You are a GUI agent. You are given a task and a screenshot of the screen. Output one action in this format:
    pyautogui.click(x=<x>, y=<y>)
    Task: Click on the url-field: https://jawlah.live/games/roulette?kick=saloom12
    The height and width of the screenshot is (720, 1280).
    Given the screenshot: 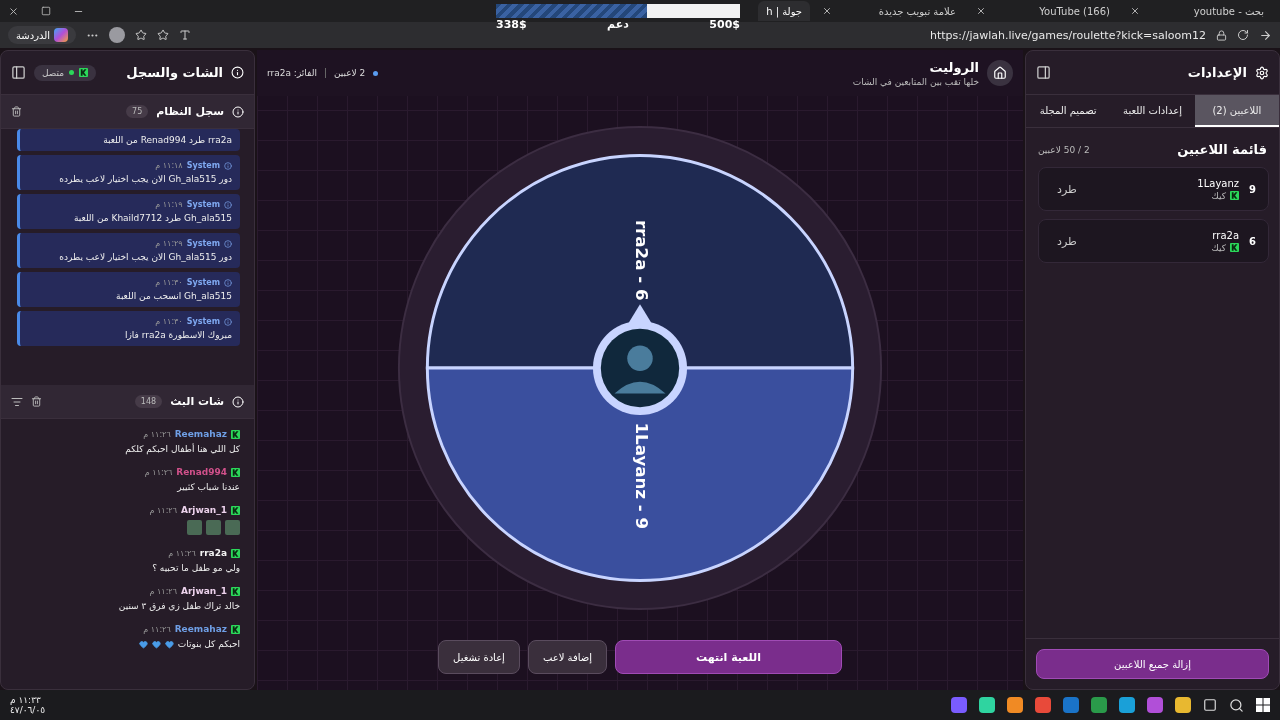 What is the action you would take?
    pyautogui.click(x=1067, y=35)
    